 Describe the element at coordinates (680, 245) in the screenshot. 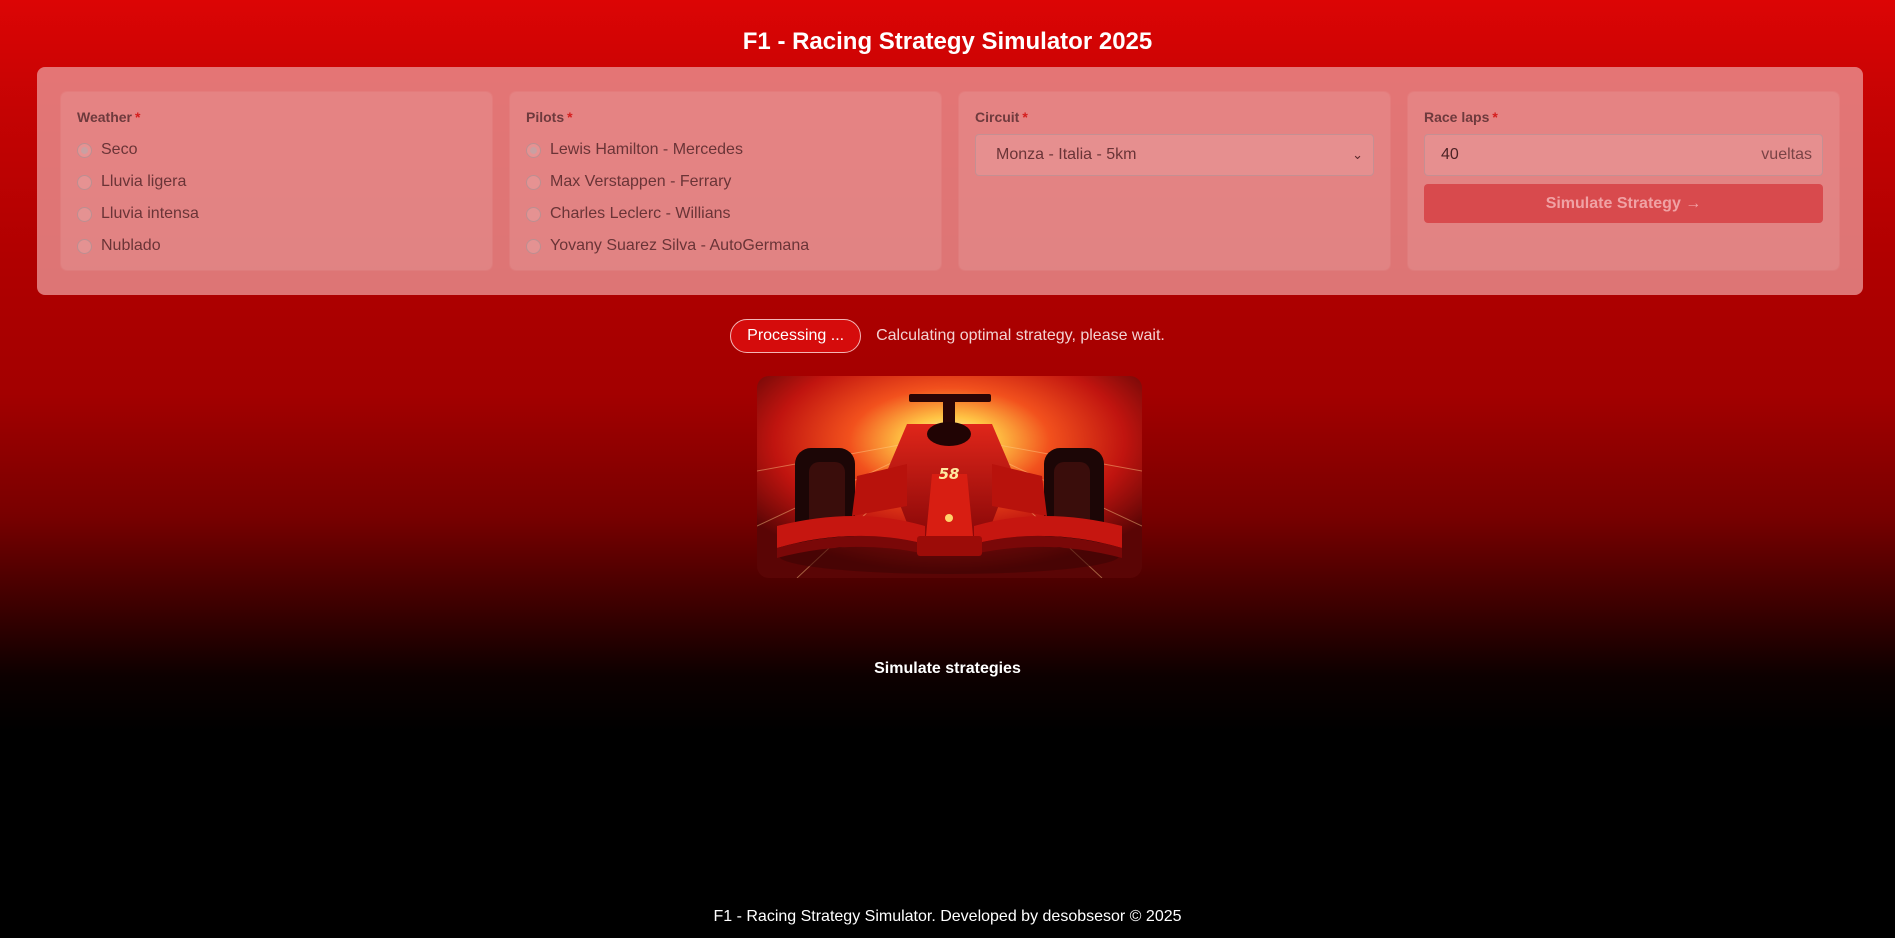

I see `pilot-option-label: Yovany Suarez Silva - AutoGermana` at that location.